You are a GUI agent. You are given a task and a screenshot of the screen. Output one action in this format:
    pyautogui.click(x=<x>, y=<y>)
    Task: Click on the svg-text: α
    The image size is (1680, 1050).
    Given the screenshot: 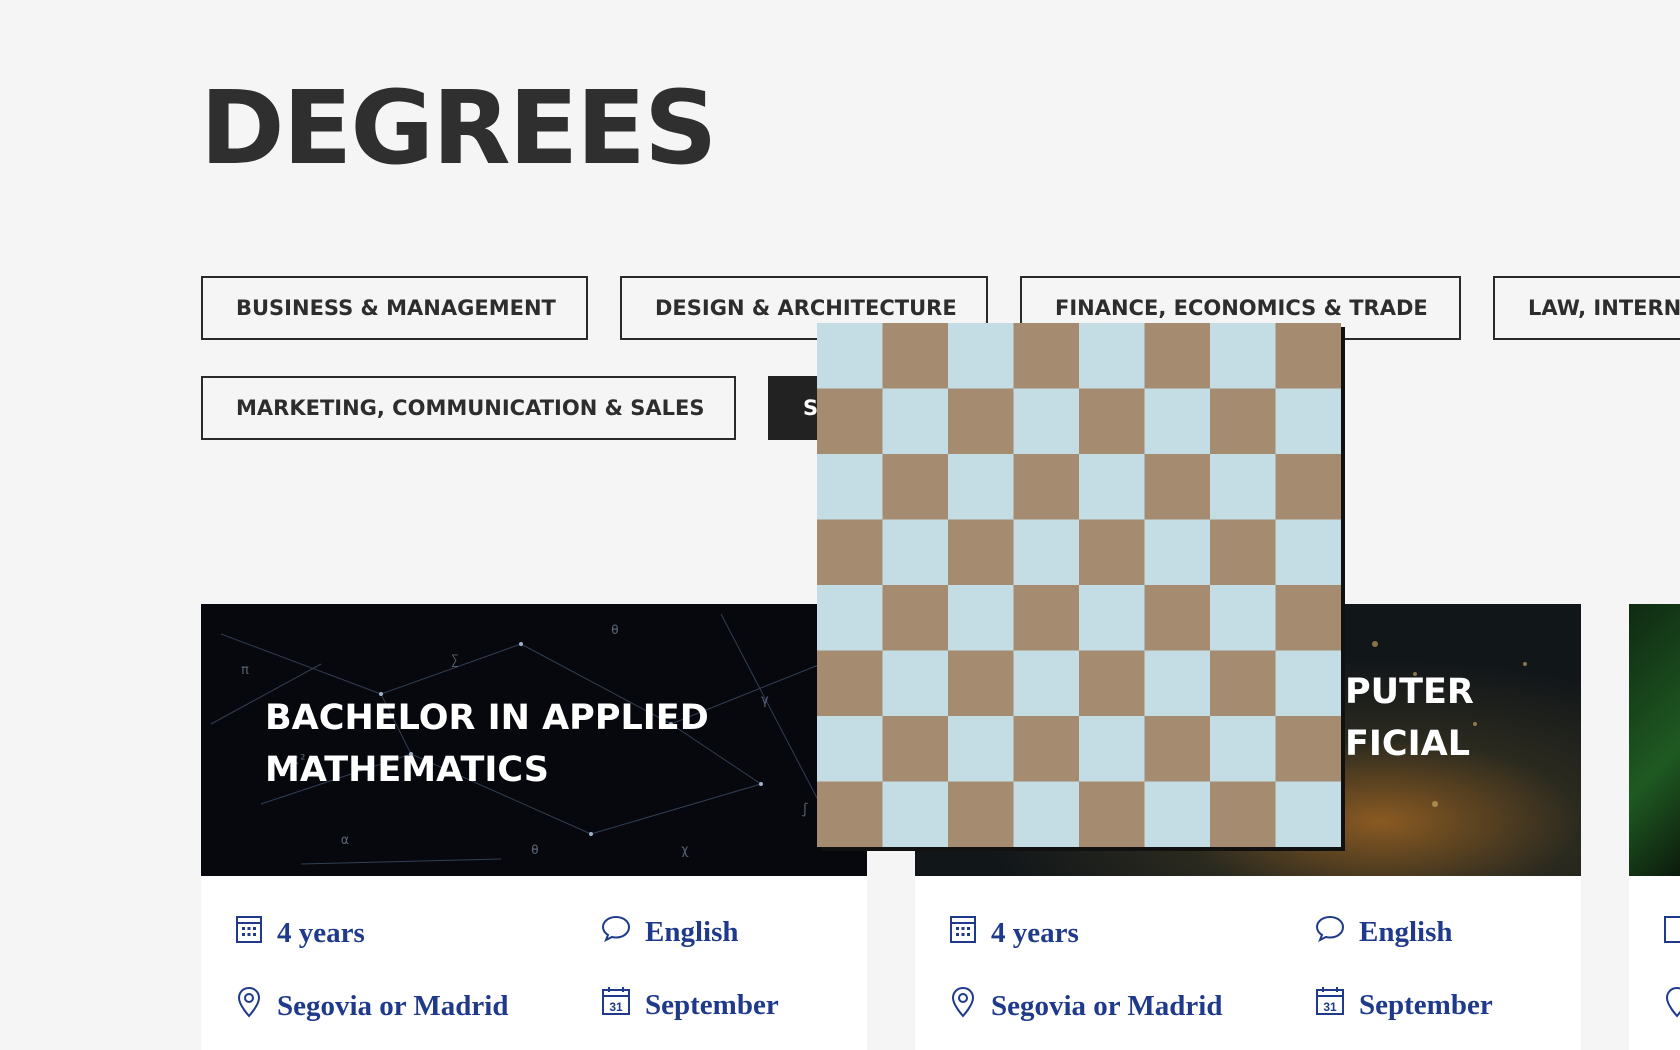 What is the action you would take?
    pyautogui.click(x=345, y=840)
    